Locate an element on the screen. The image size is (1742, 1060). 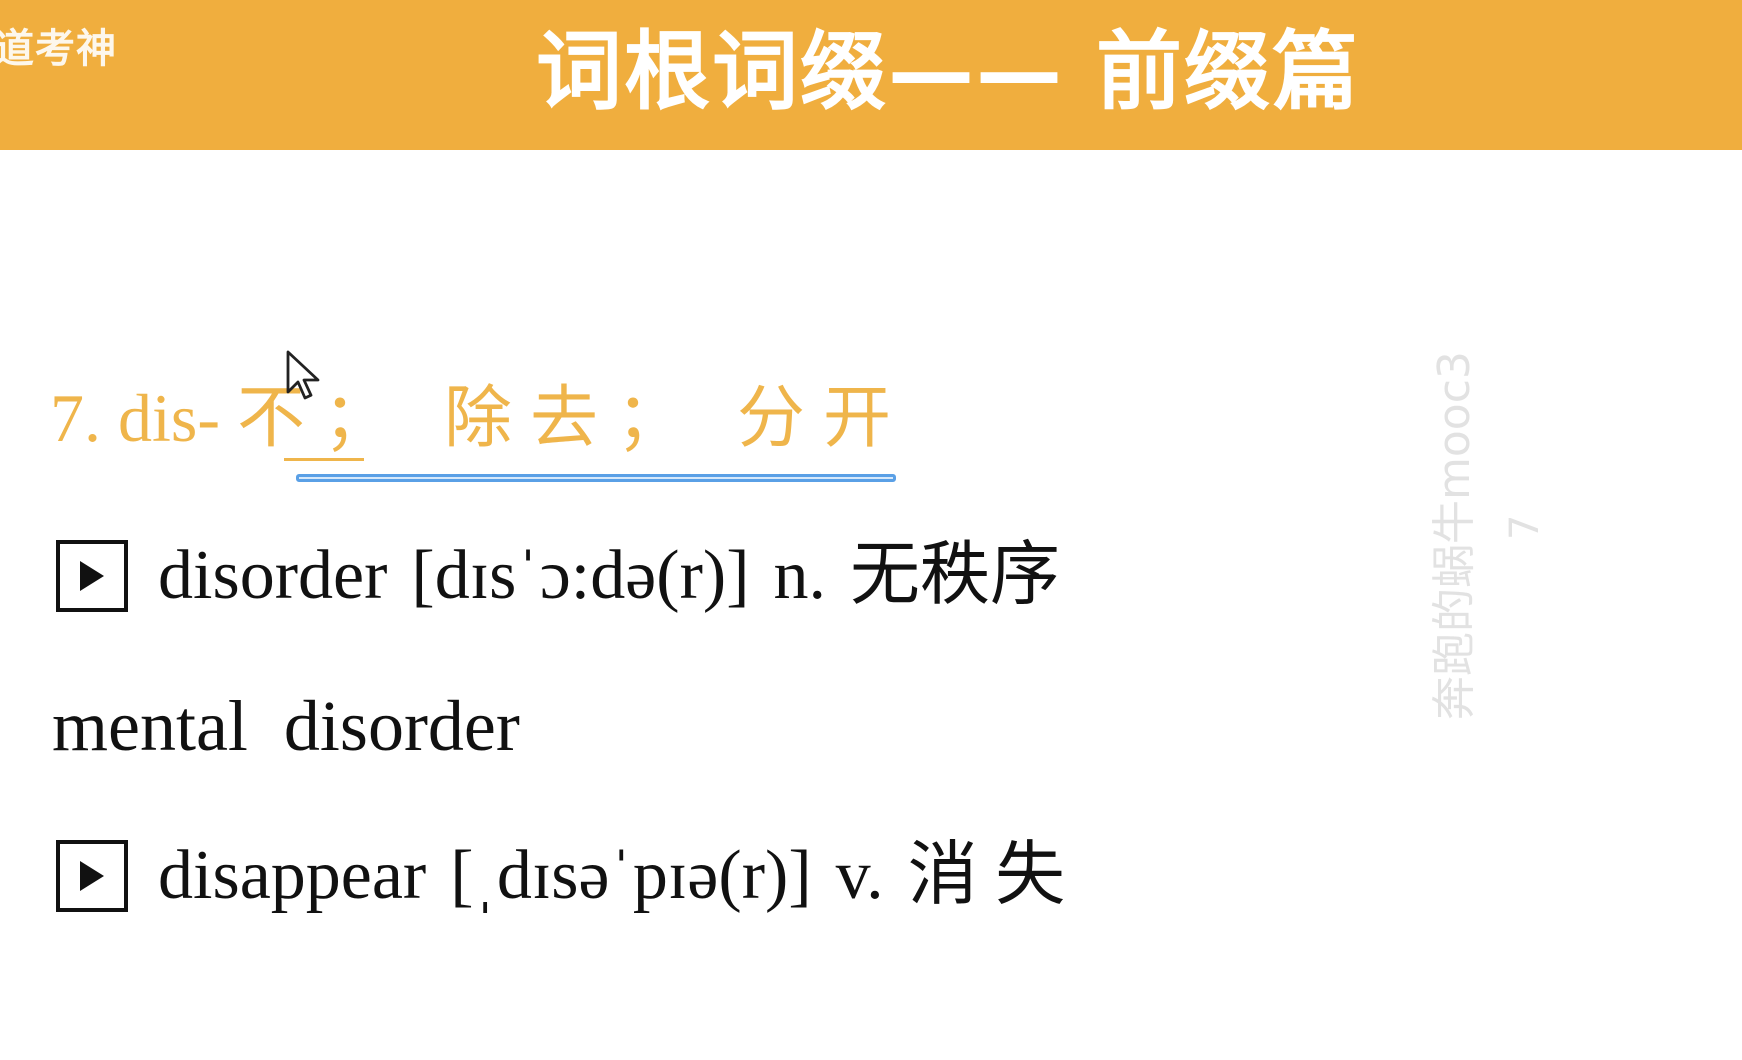
entry-word: disappear is located at coordinates (292, 875).